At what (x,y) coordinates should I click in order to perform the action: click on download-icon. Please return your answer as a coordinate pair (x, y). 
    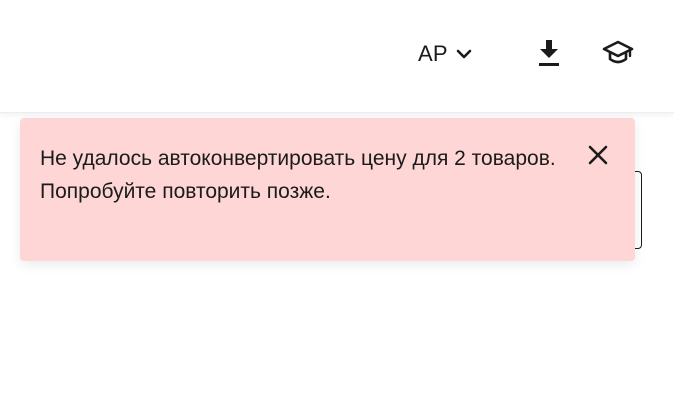
    Looking at the image, I should click on (549, 55).